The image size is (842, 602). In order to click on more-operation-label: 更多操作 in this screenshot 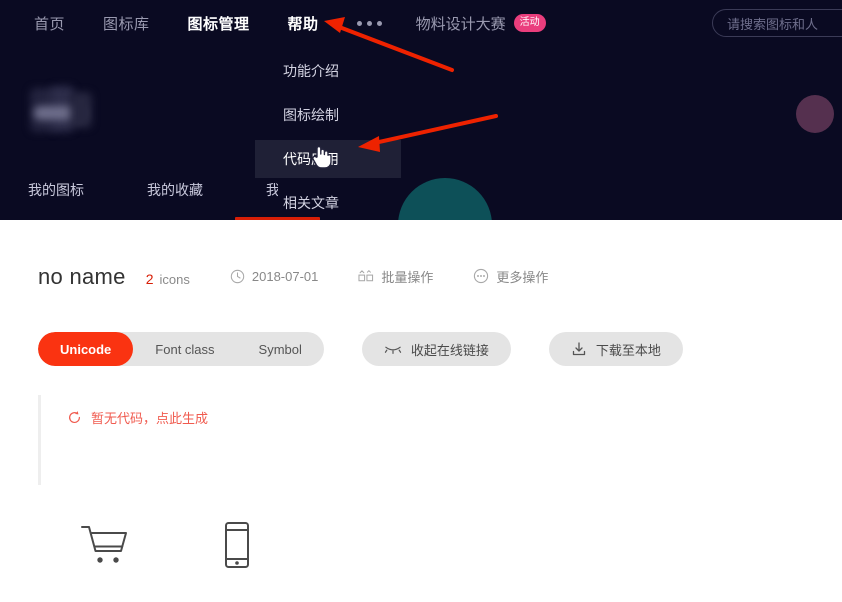, I will do `click(522, 277)`.